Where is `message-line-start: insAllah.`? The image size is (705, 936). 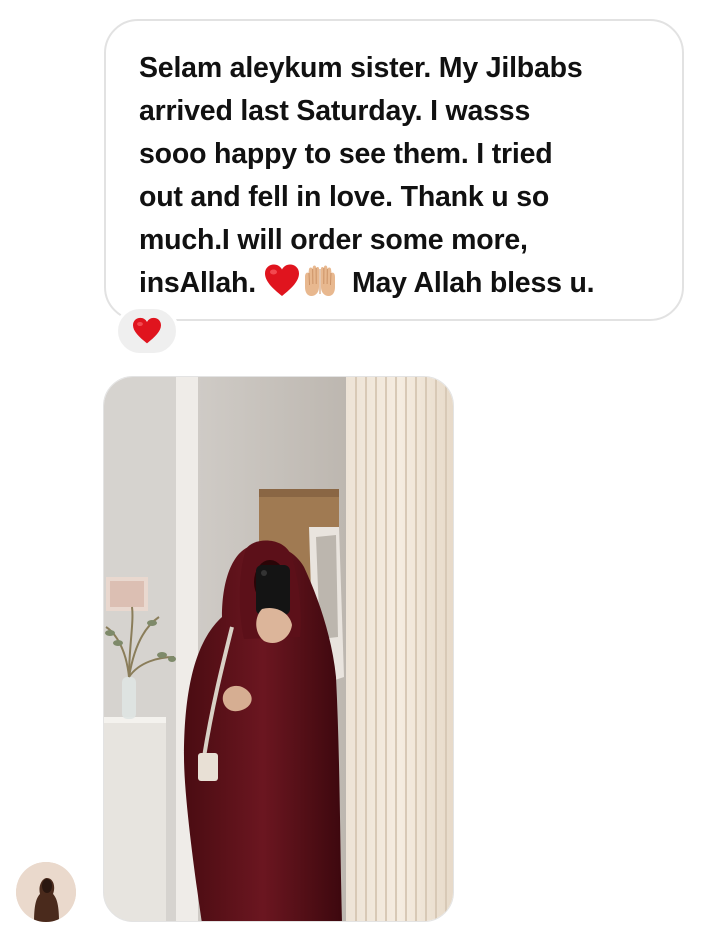 message-line-start: insAllah. is located at coordinates (197, 283).